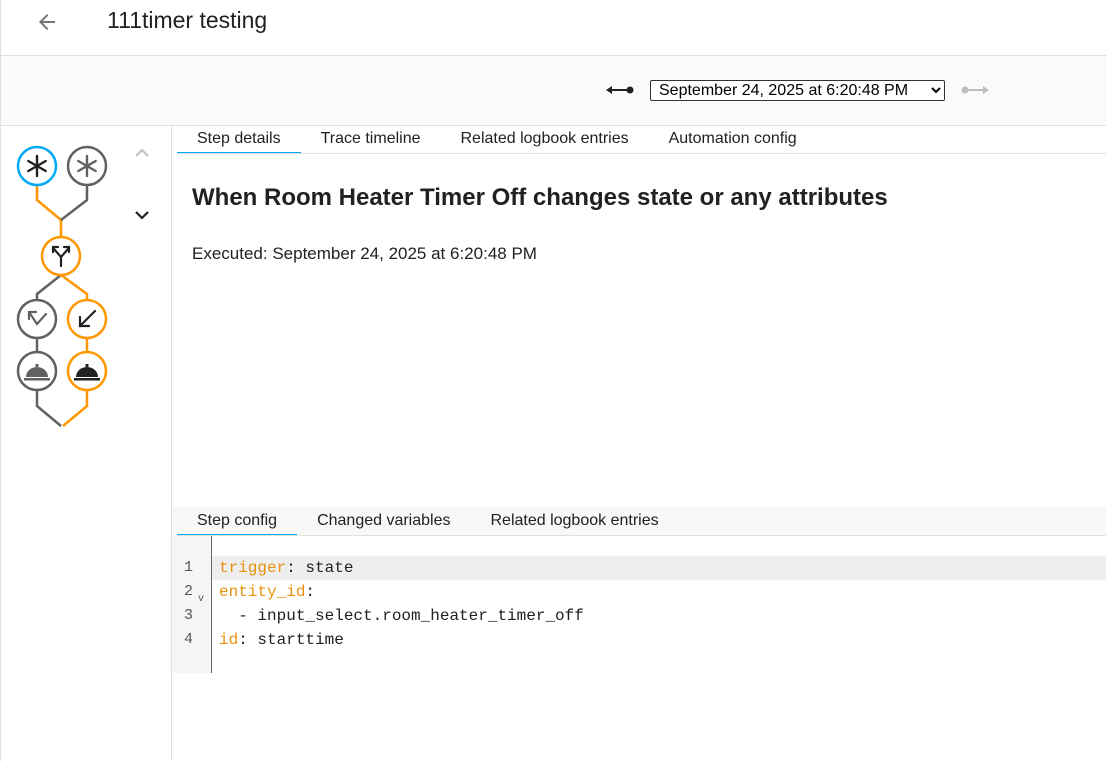  I want to click on code-line: id: starttime, so click(659, 640).